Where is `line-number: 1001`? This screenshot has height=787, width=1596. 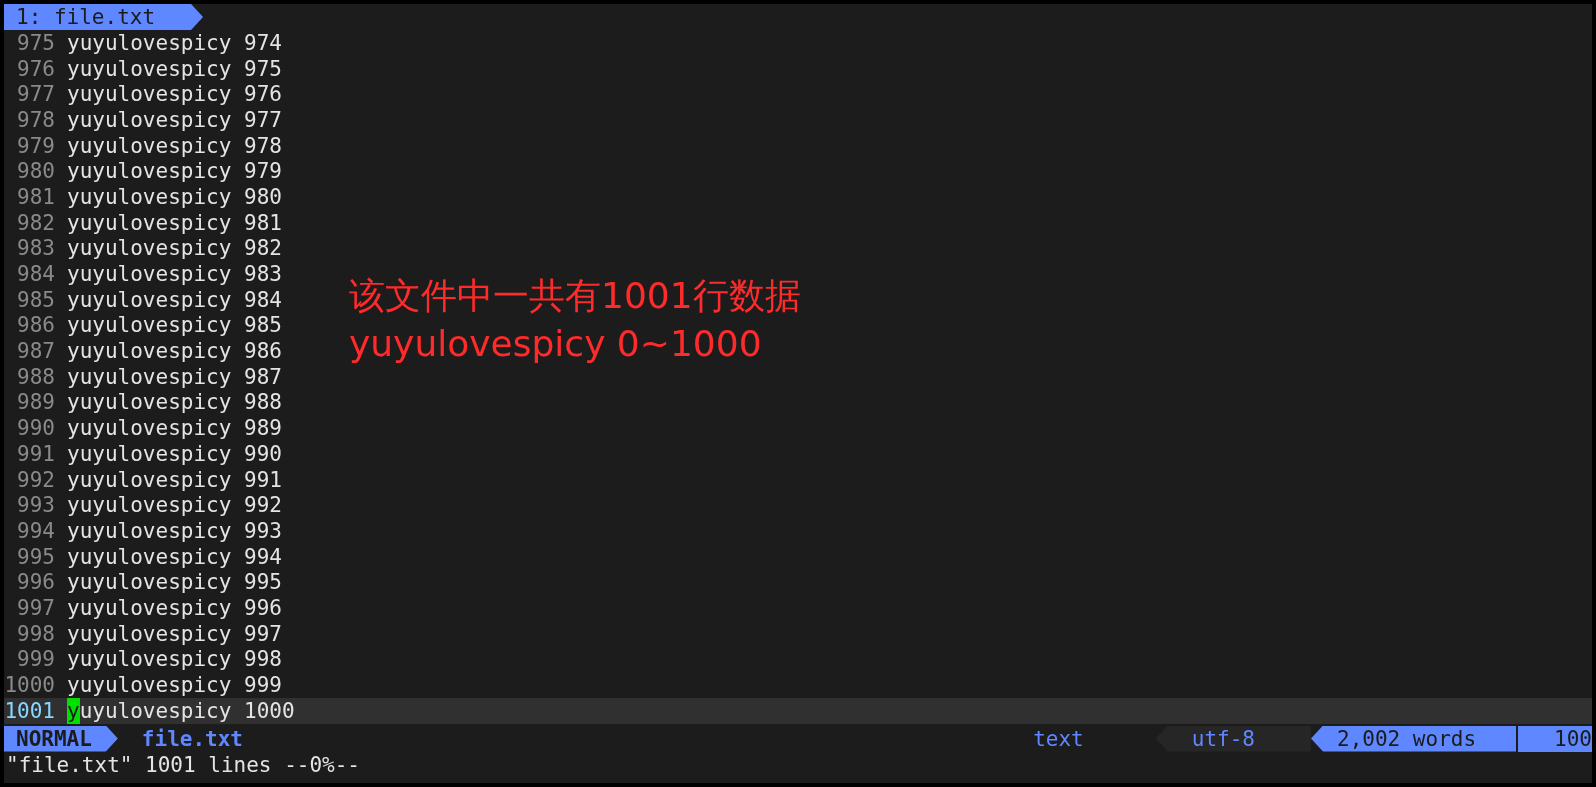
line-number: 1001 is located at coordinates (30, 710).